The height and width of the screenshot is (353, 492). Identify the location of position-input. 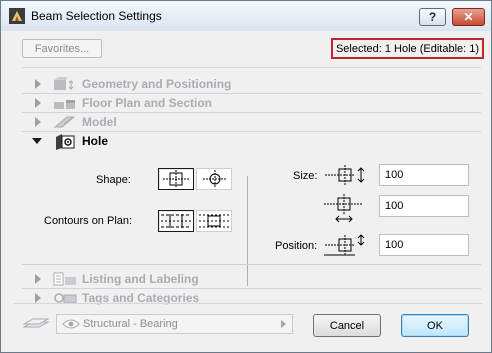
(424, 245).